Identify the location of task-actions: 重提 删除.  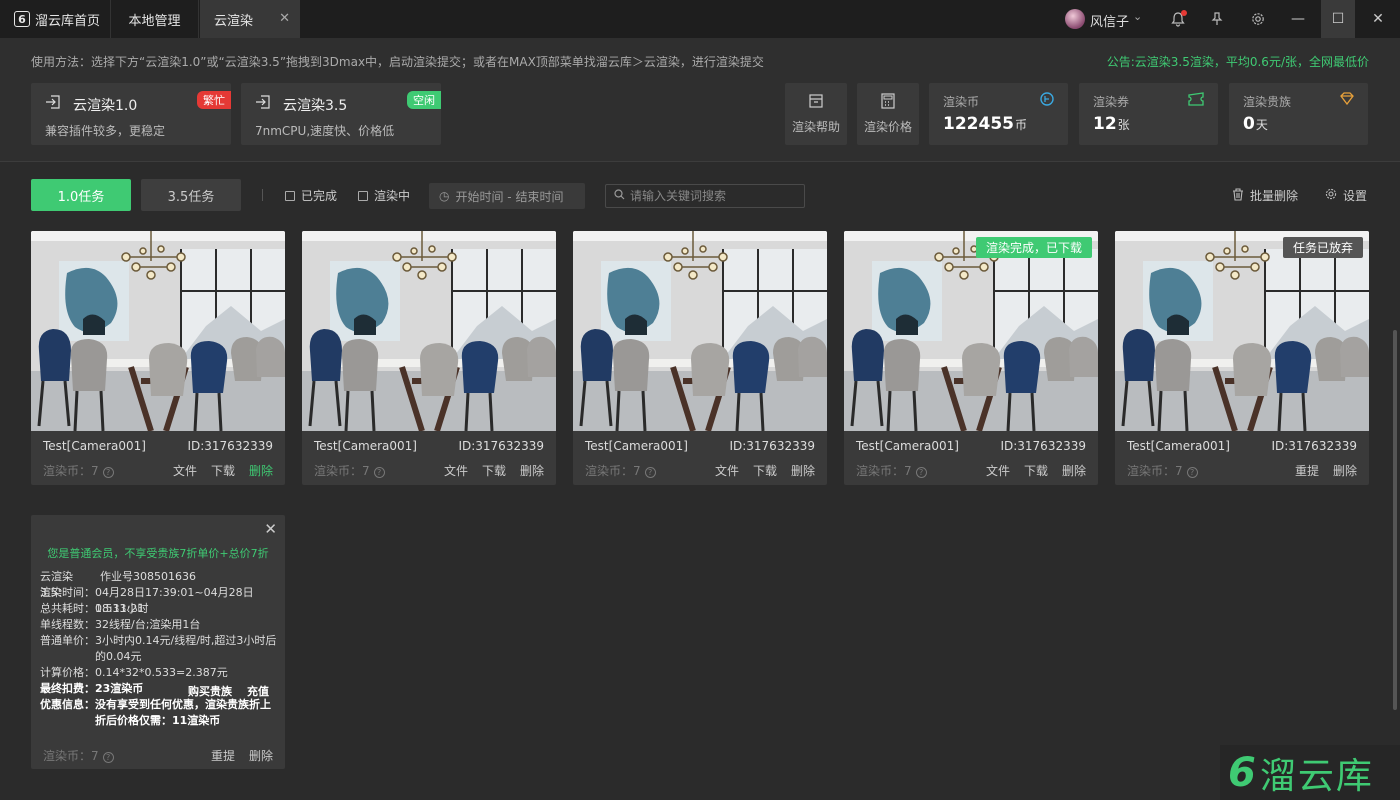
(1326, 470).